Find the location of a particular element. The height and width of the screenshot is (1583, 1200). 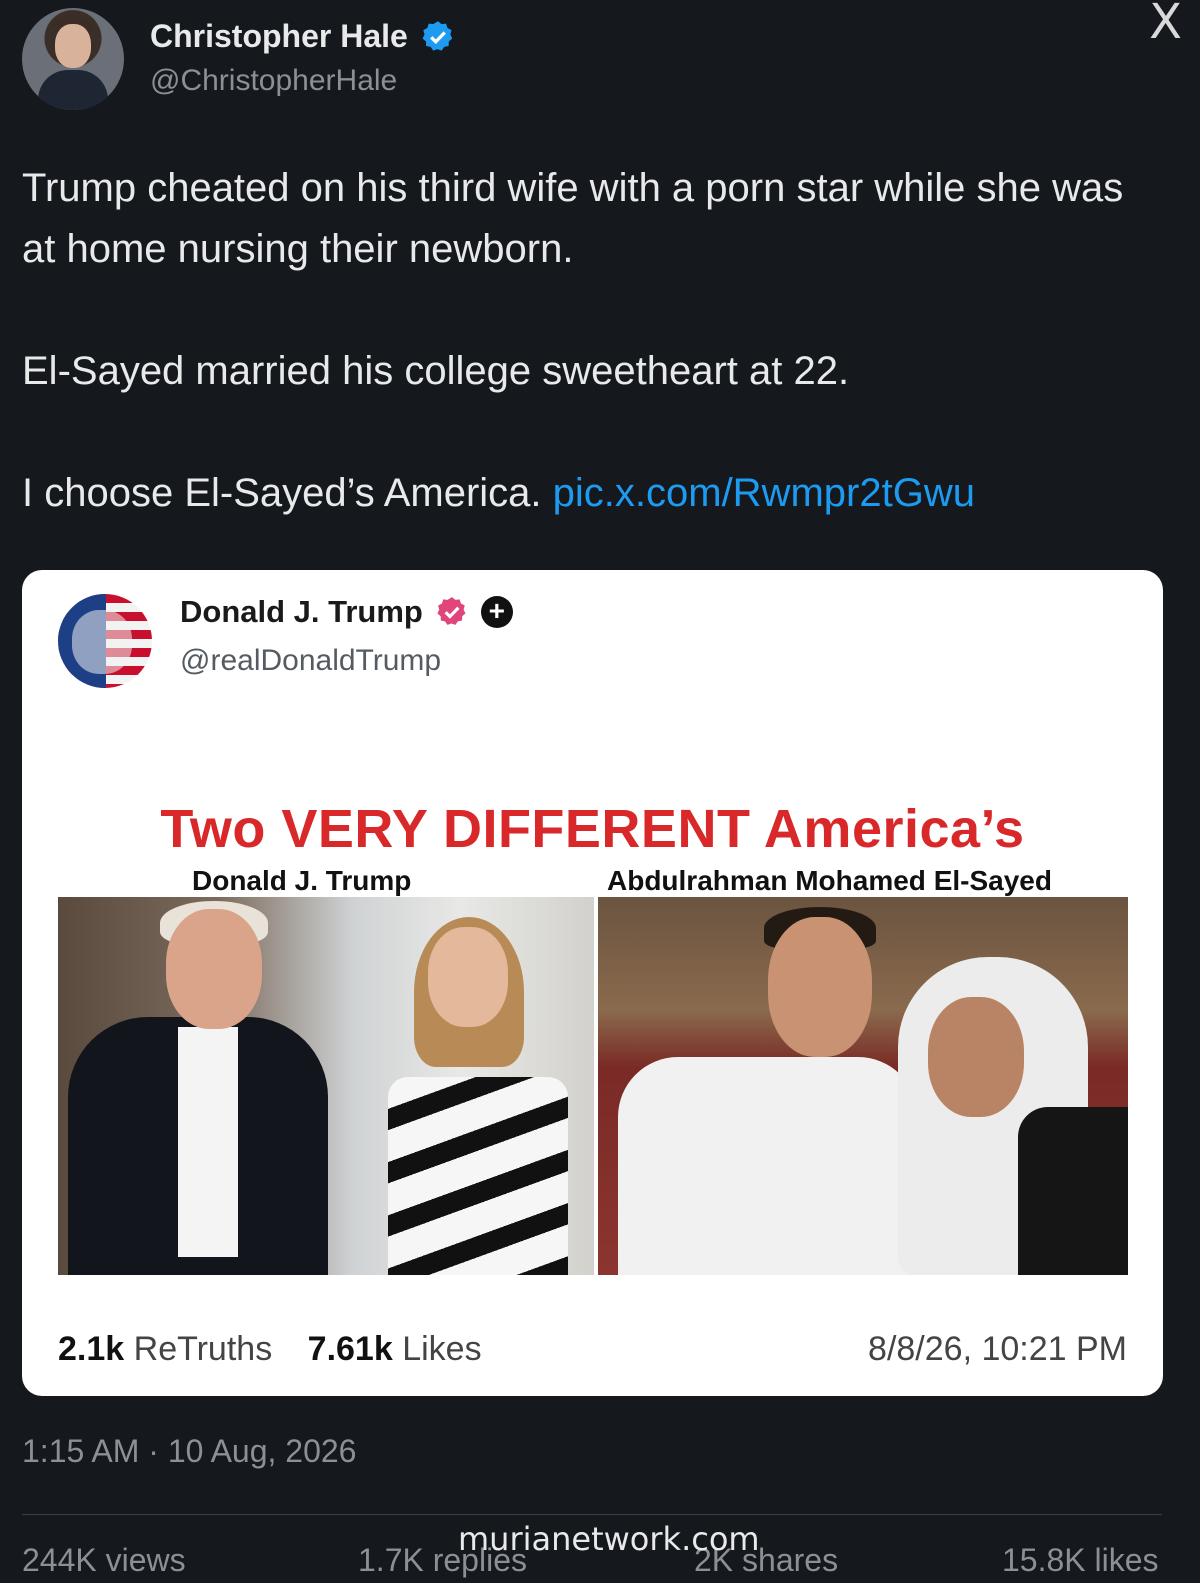

x-logo-icon: X is located at coordinates (1165, 25).